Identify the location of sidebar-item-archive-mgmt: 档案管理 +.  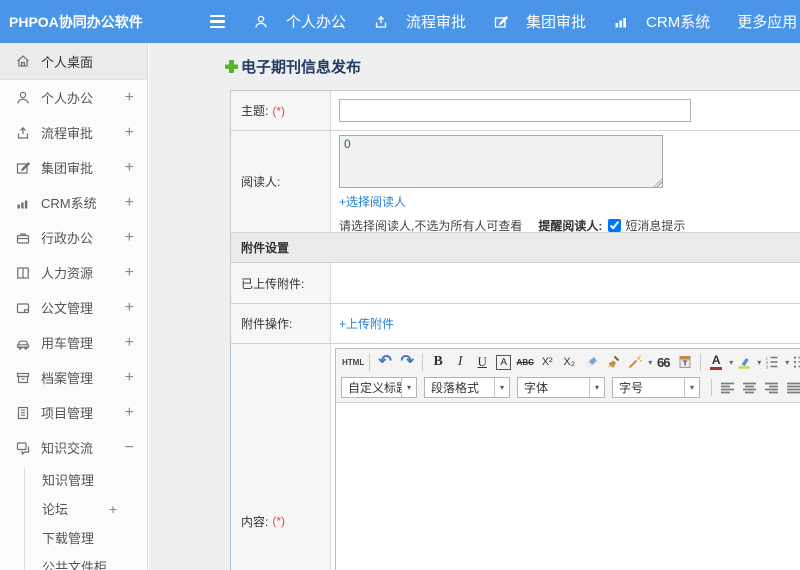
(73, 377).